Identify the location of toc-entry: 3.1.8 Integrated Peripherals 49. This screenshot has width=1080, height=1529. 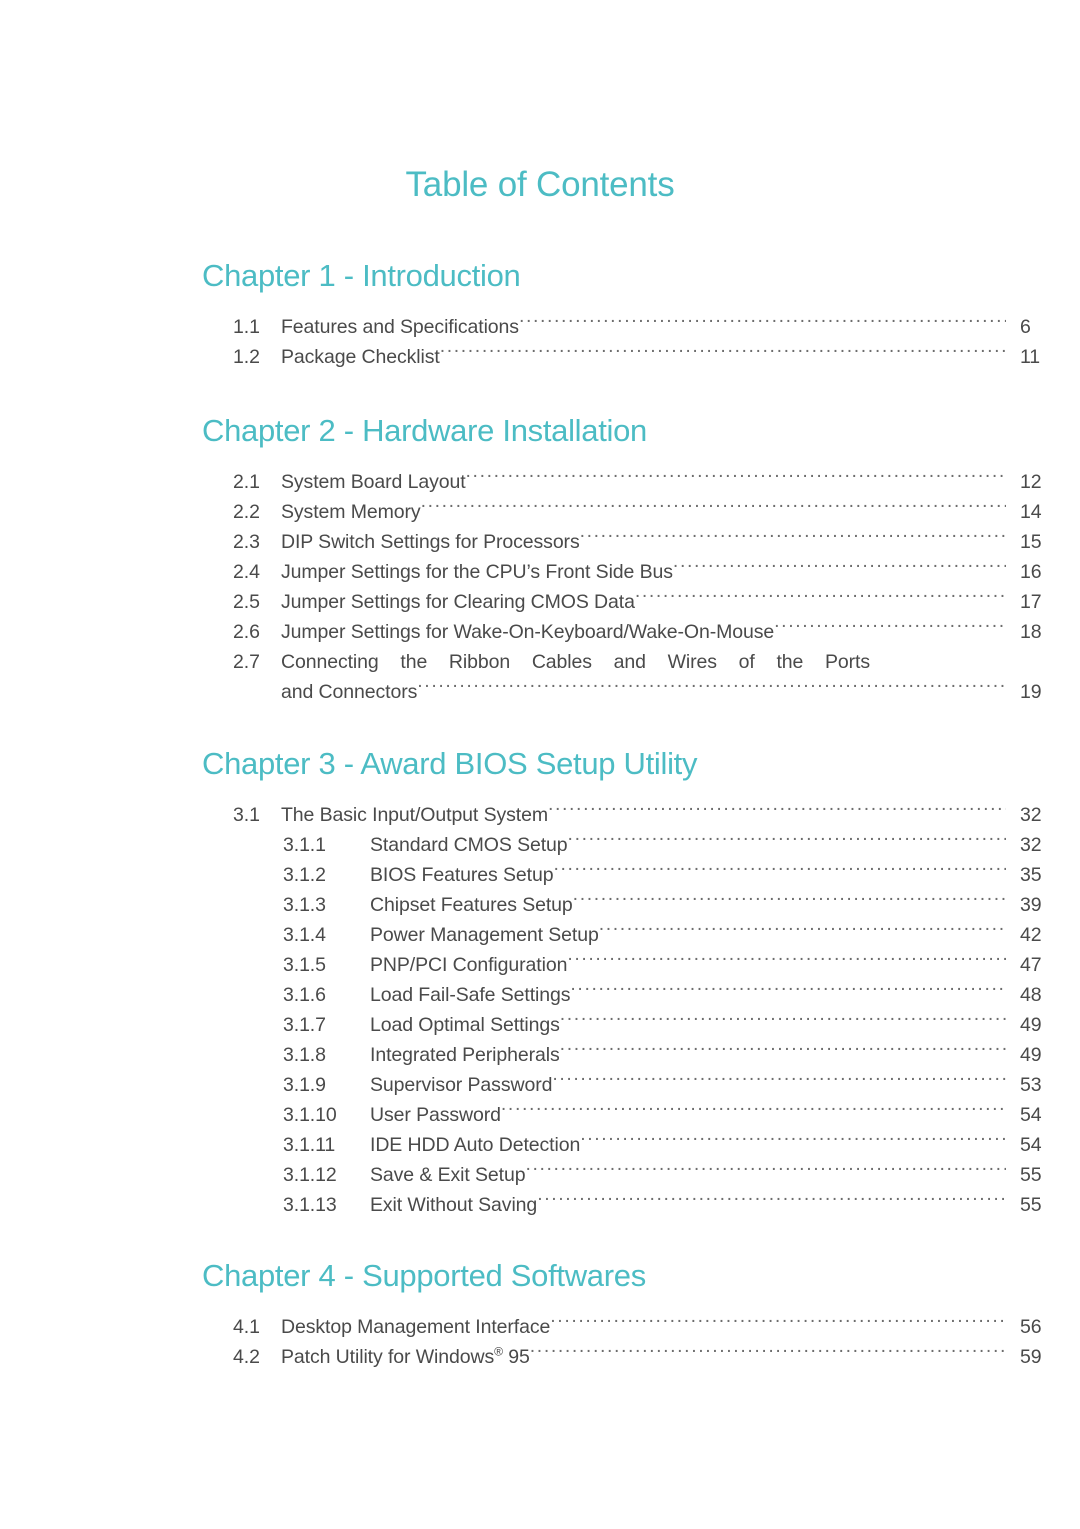
(540, 1055).